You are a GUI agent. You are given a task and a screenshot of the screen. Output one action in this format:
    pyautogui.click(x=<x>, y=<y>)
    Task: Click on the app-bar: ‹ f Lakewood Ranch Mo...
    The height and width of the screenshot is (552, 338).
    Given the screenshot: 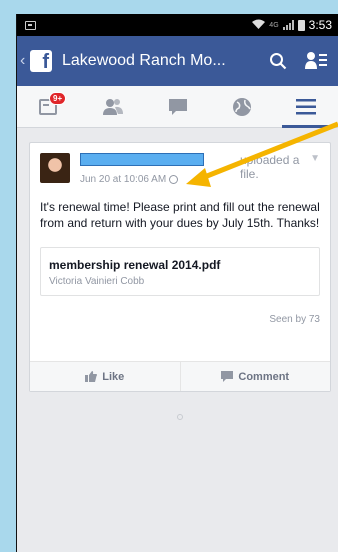 What is the action you would take?
    pyautogui.click(x=177, y=61)
    